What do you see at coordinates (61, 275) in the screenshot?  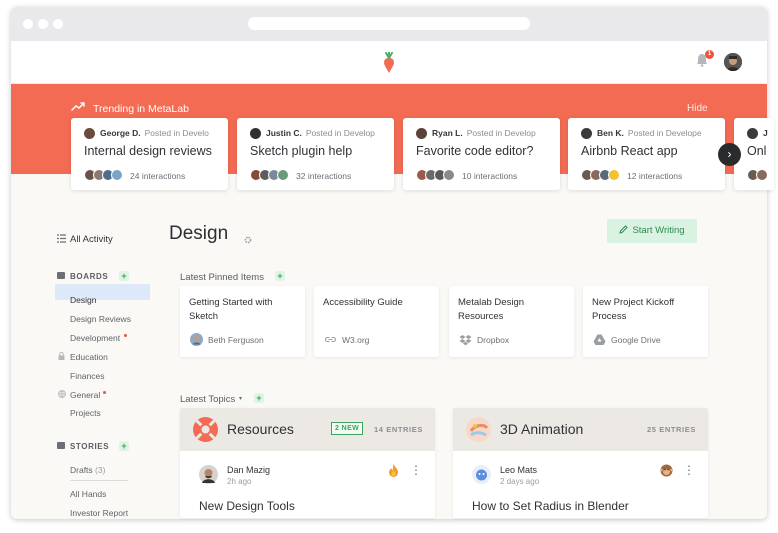 I see `boards-icon` at bounding box center [61, 275].